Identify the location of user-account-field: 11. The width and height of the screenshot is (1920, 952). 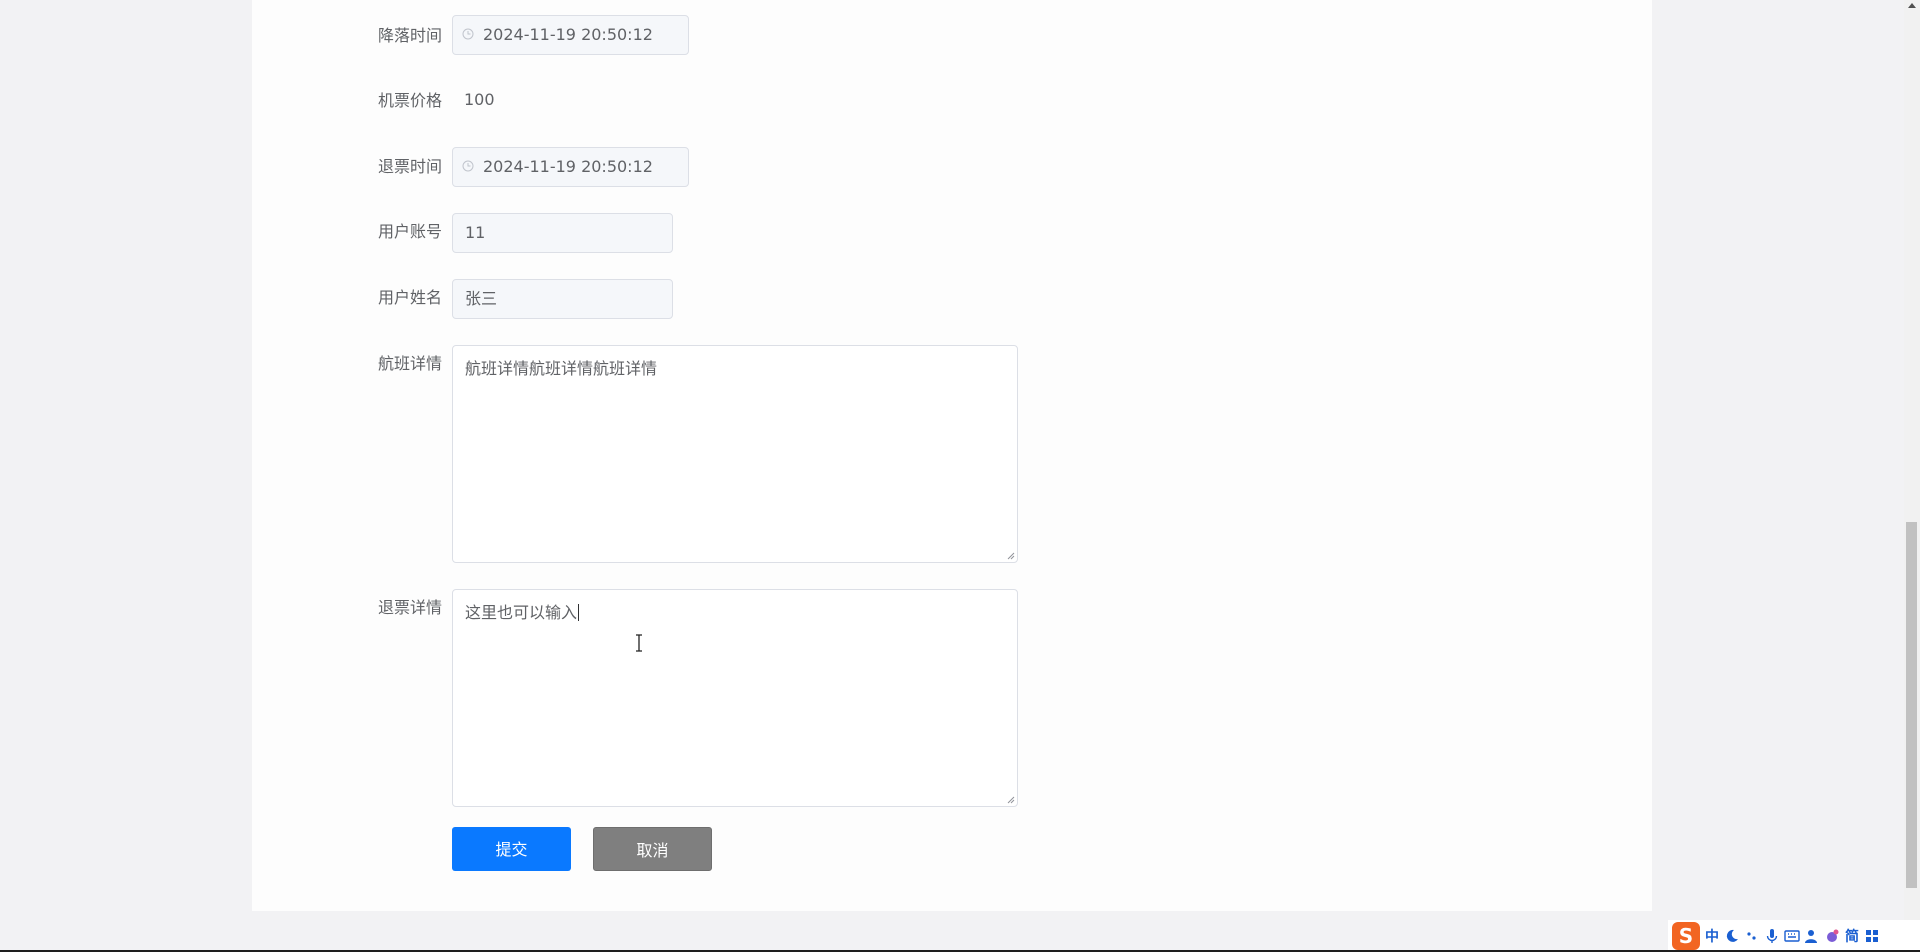
(562, 233).